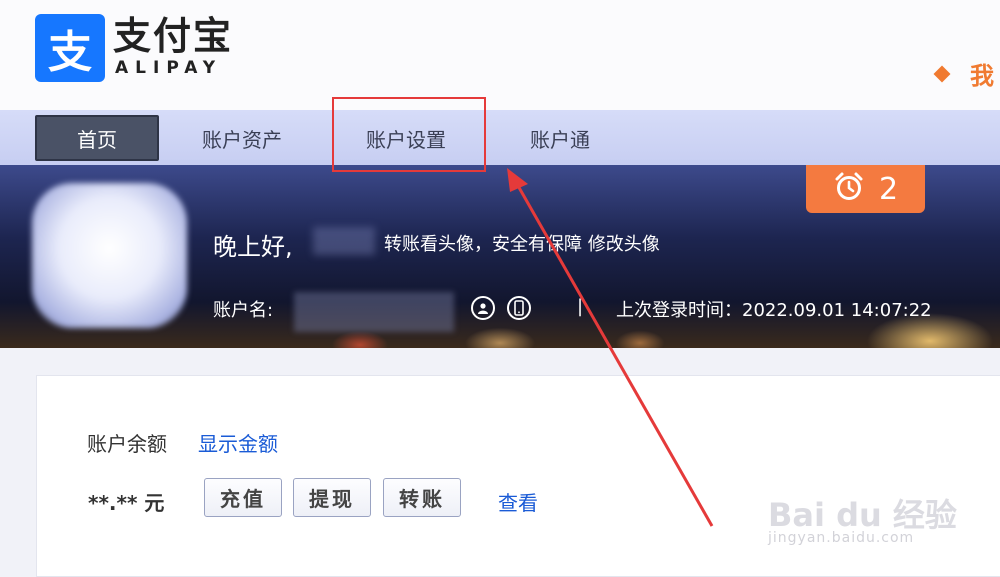  What do you see at coordinates (127, 444) in the screenshot?
I see `balance-label: 账户余额` at bounding box center [127, 444].